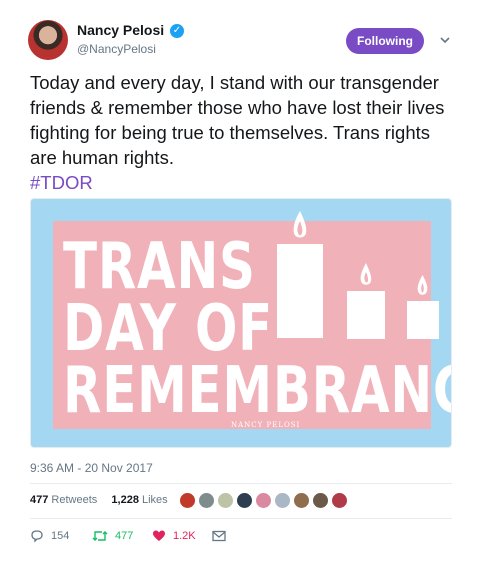 This screenshot has height=562, width=479. What do you see at coordinates (100, 536) in the screenshot?
I see `retweet-icon` at bounding box center [100, 536].